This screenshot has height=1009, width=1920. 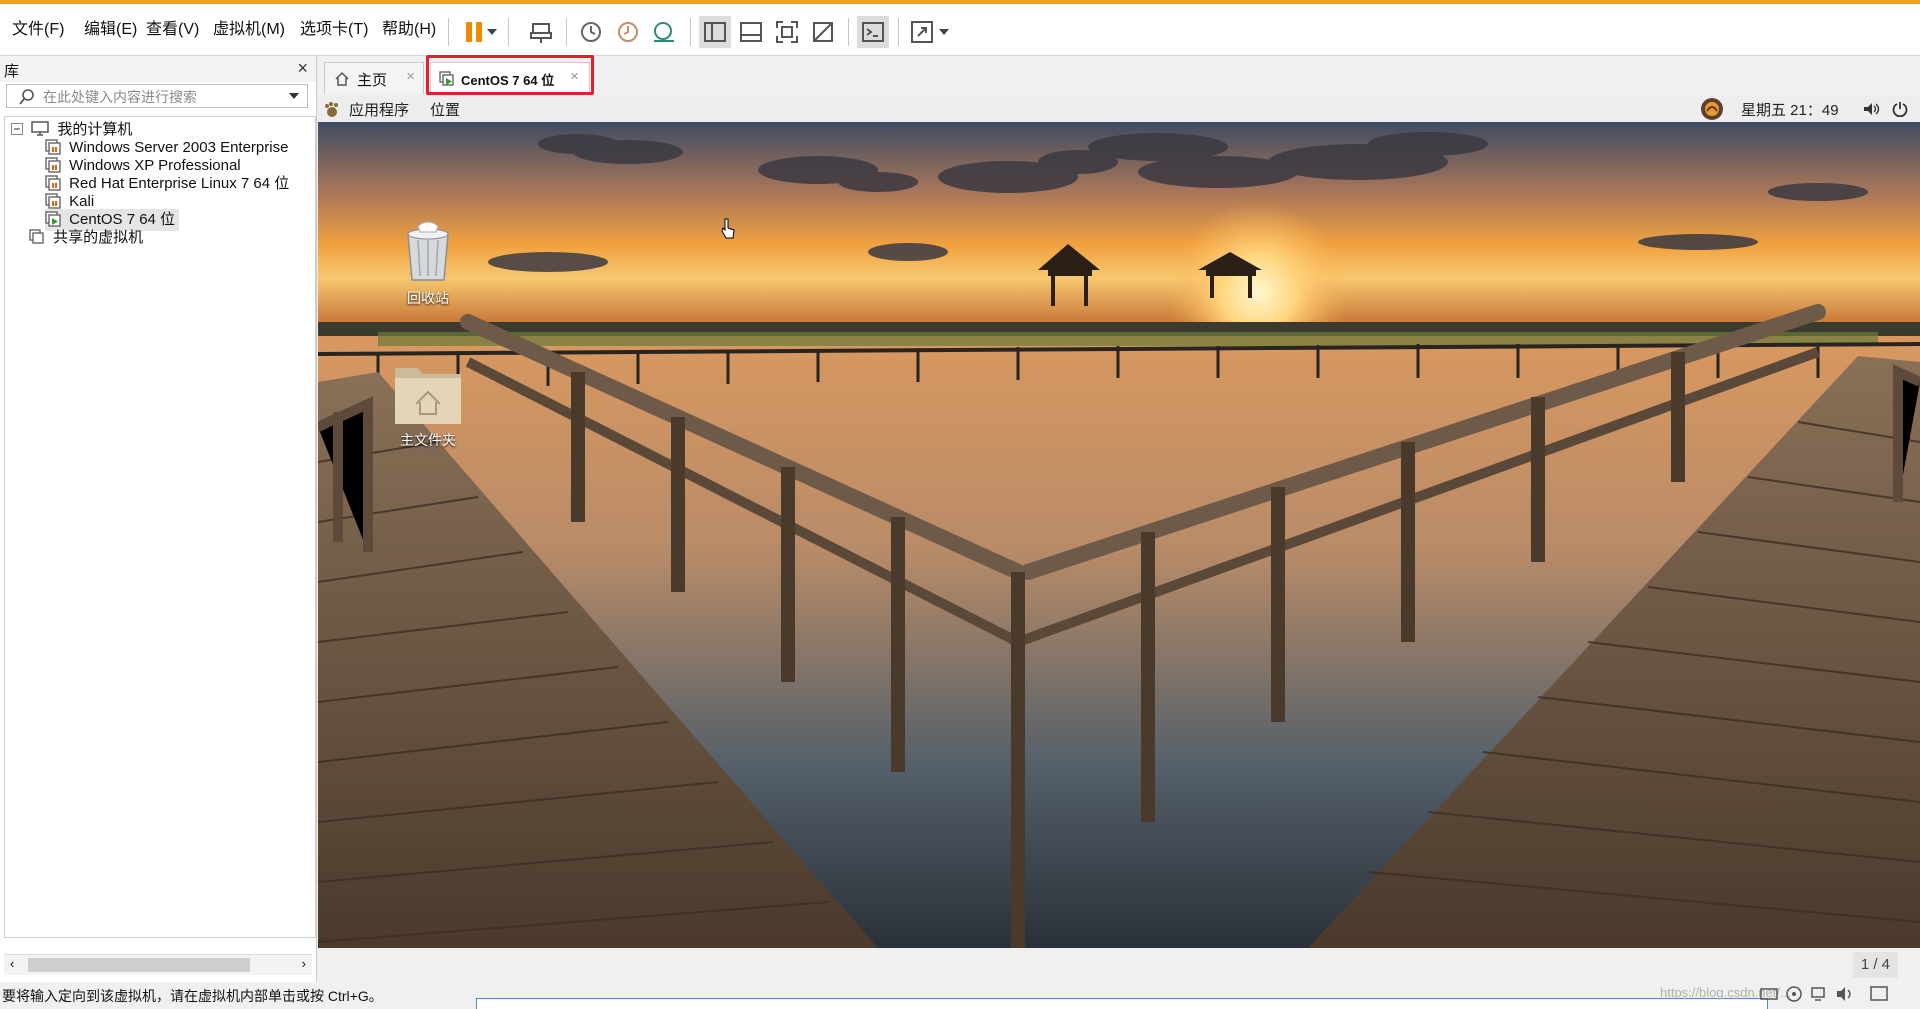 I want to click on unity-icon, so click(x=823, y=32).